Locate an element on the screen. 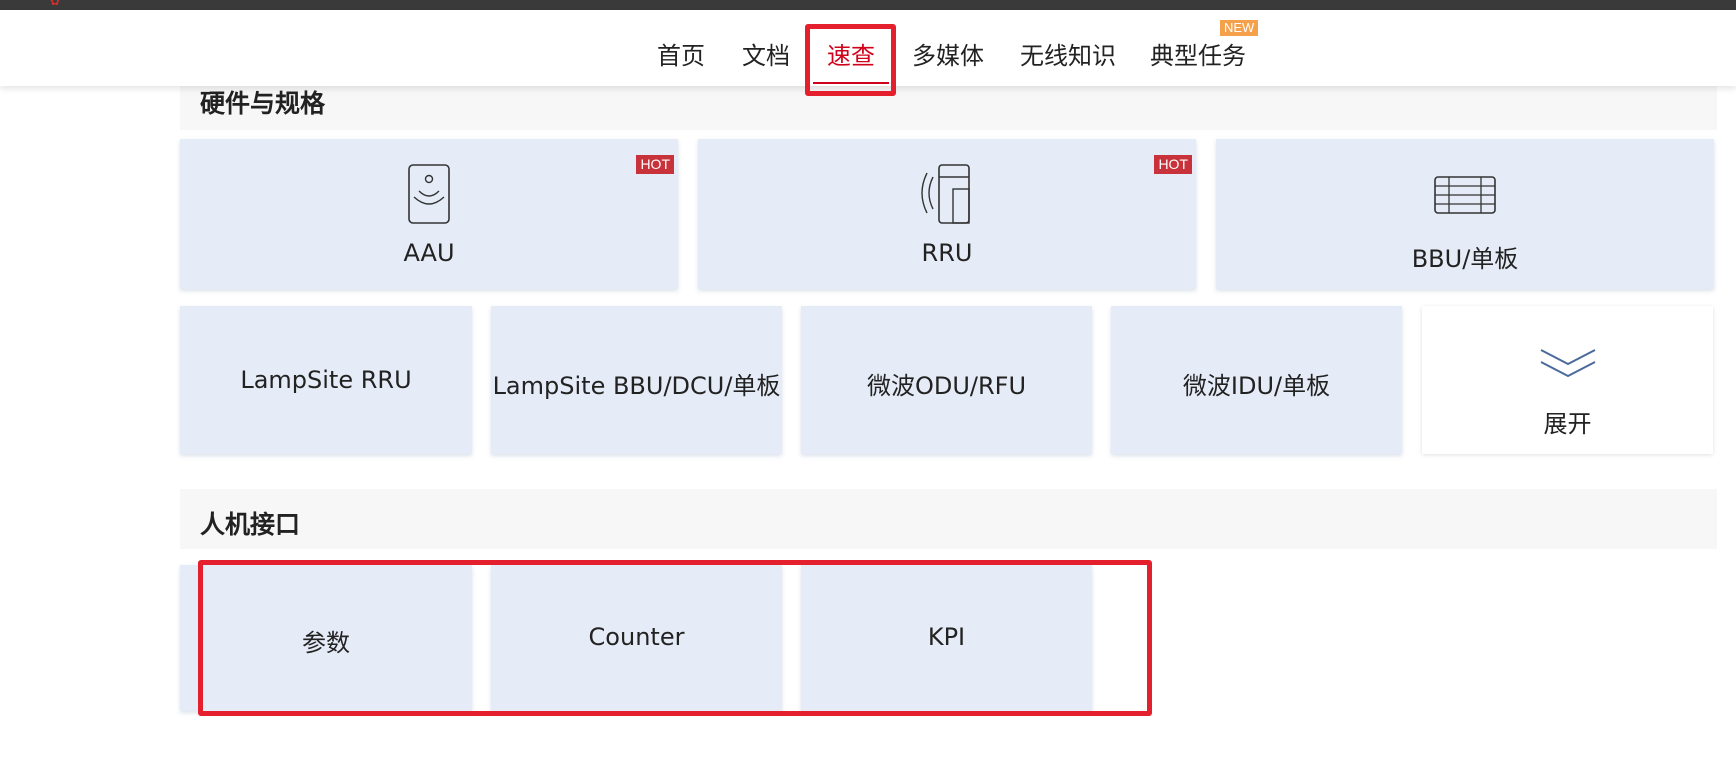 The width and height of the screenshot is (1736, 769). tile-label-counter: Counter is located at coordinates (636, 637).